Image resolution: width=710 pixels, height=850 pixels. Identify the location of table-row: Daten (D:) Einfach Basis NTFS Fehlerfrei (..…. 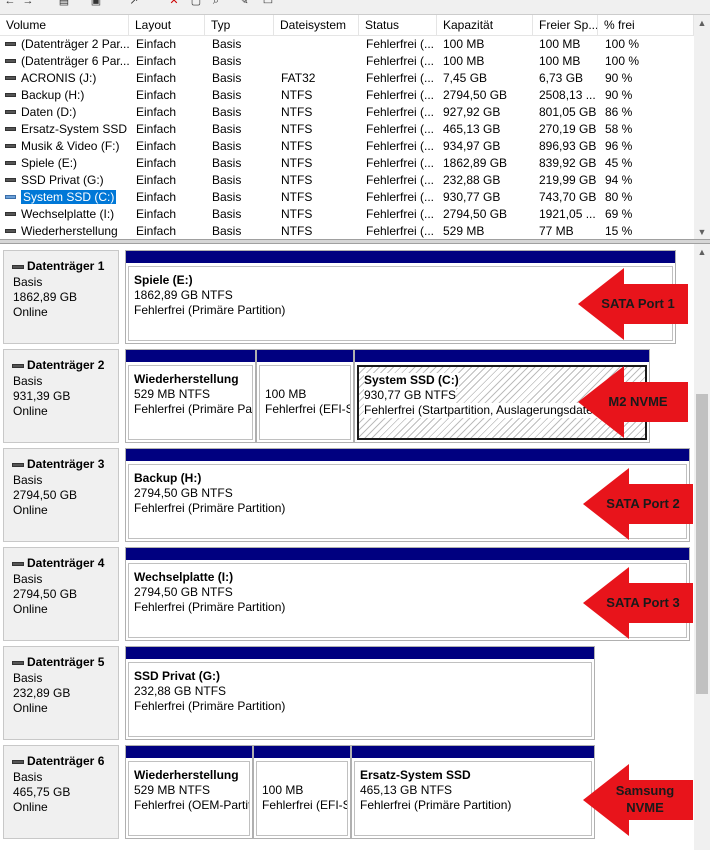
(347, 112).